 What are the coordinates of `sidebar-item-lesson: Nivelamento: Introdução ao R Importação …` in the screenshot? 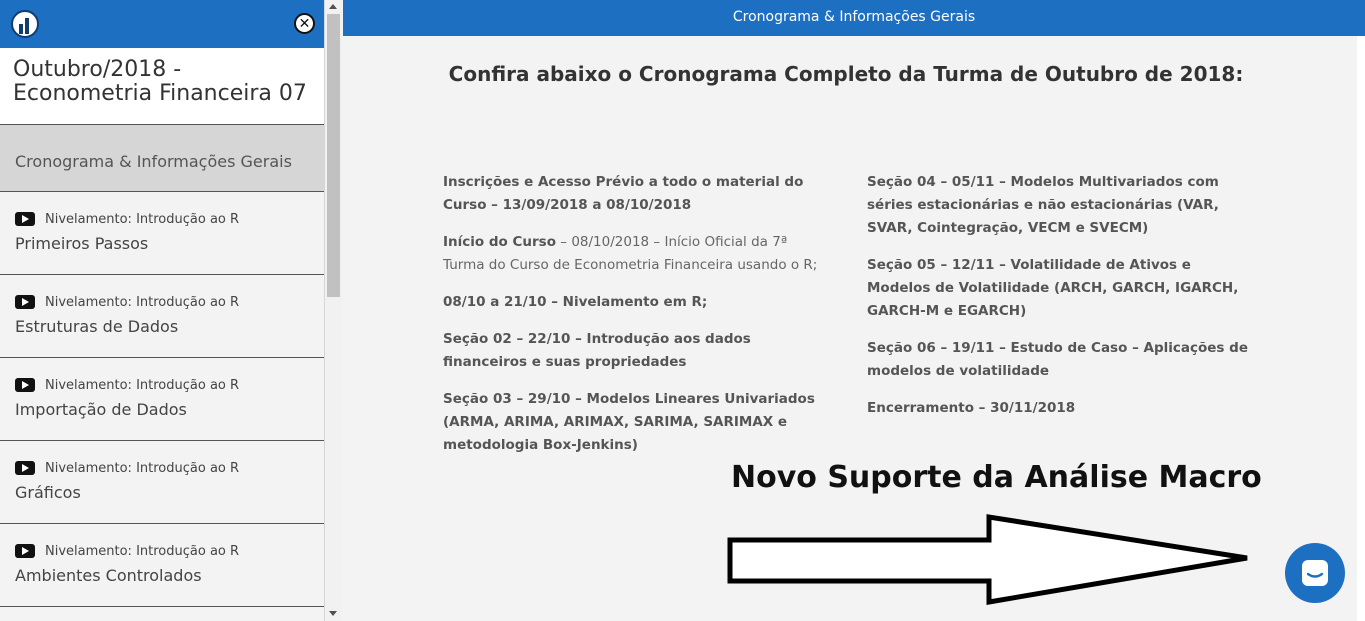 It's located at (162, 399).